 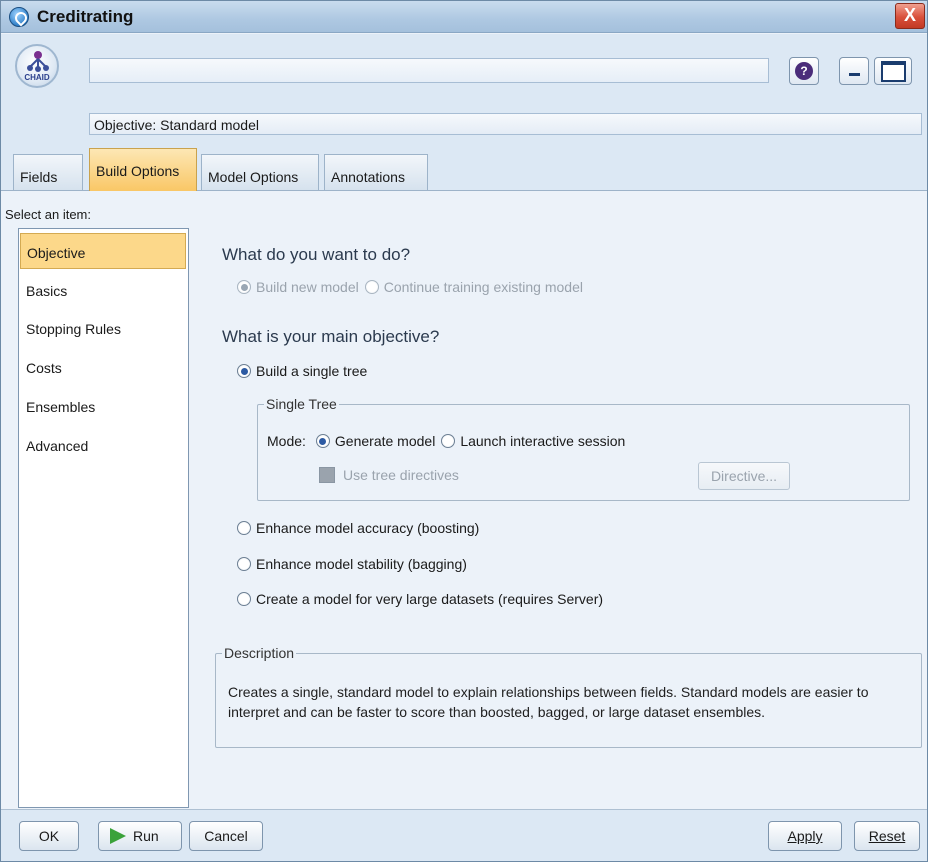 What do you see at coordinates (244, 371) in the screenshot?
I see `single-tree-radio` at bounding box center [244, 371].